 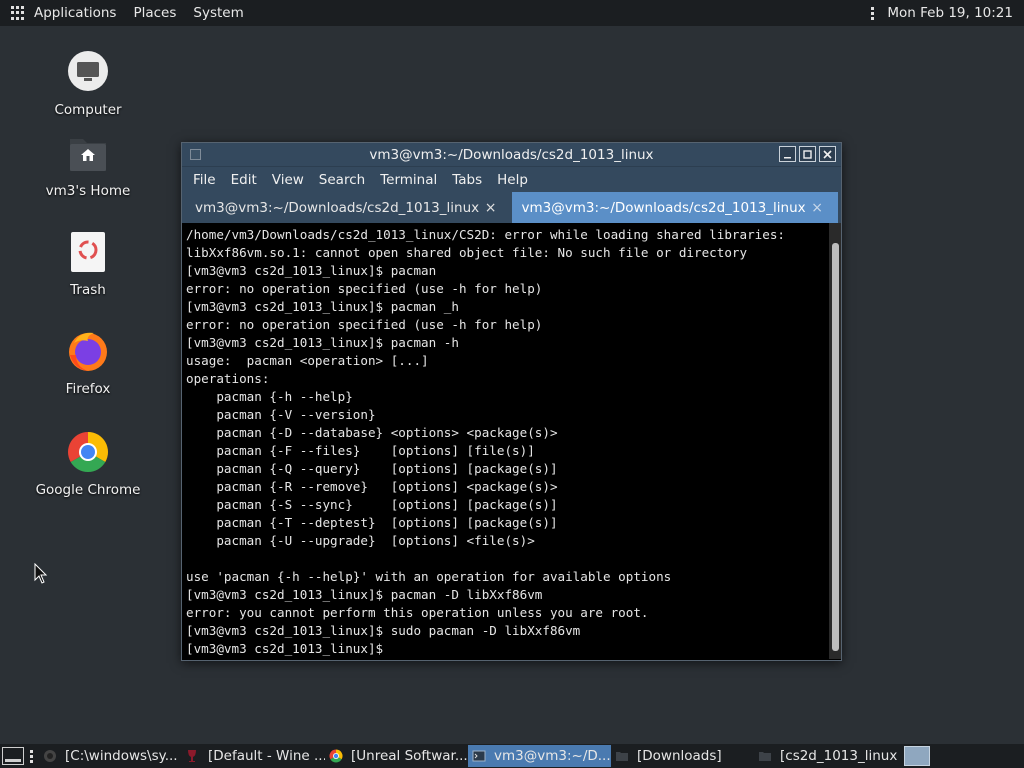 What do you see at coordinates (479, 756) in the screenshot?
I see `terminal-icon` at bounding box center [479, 756].